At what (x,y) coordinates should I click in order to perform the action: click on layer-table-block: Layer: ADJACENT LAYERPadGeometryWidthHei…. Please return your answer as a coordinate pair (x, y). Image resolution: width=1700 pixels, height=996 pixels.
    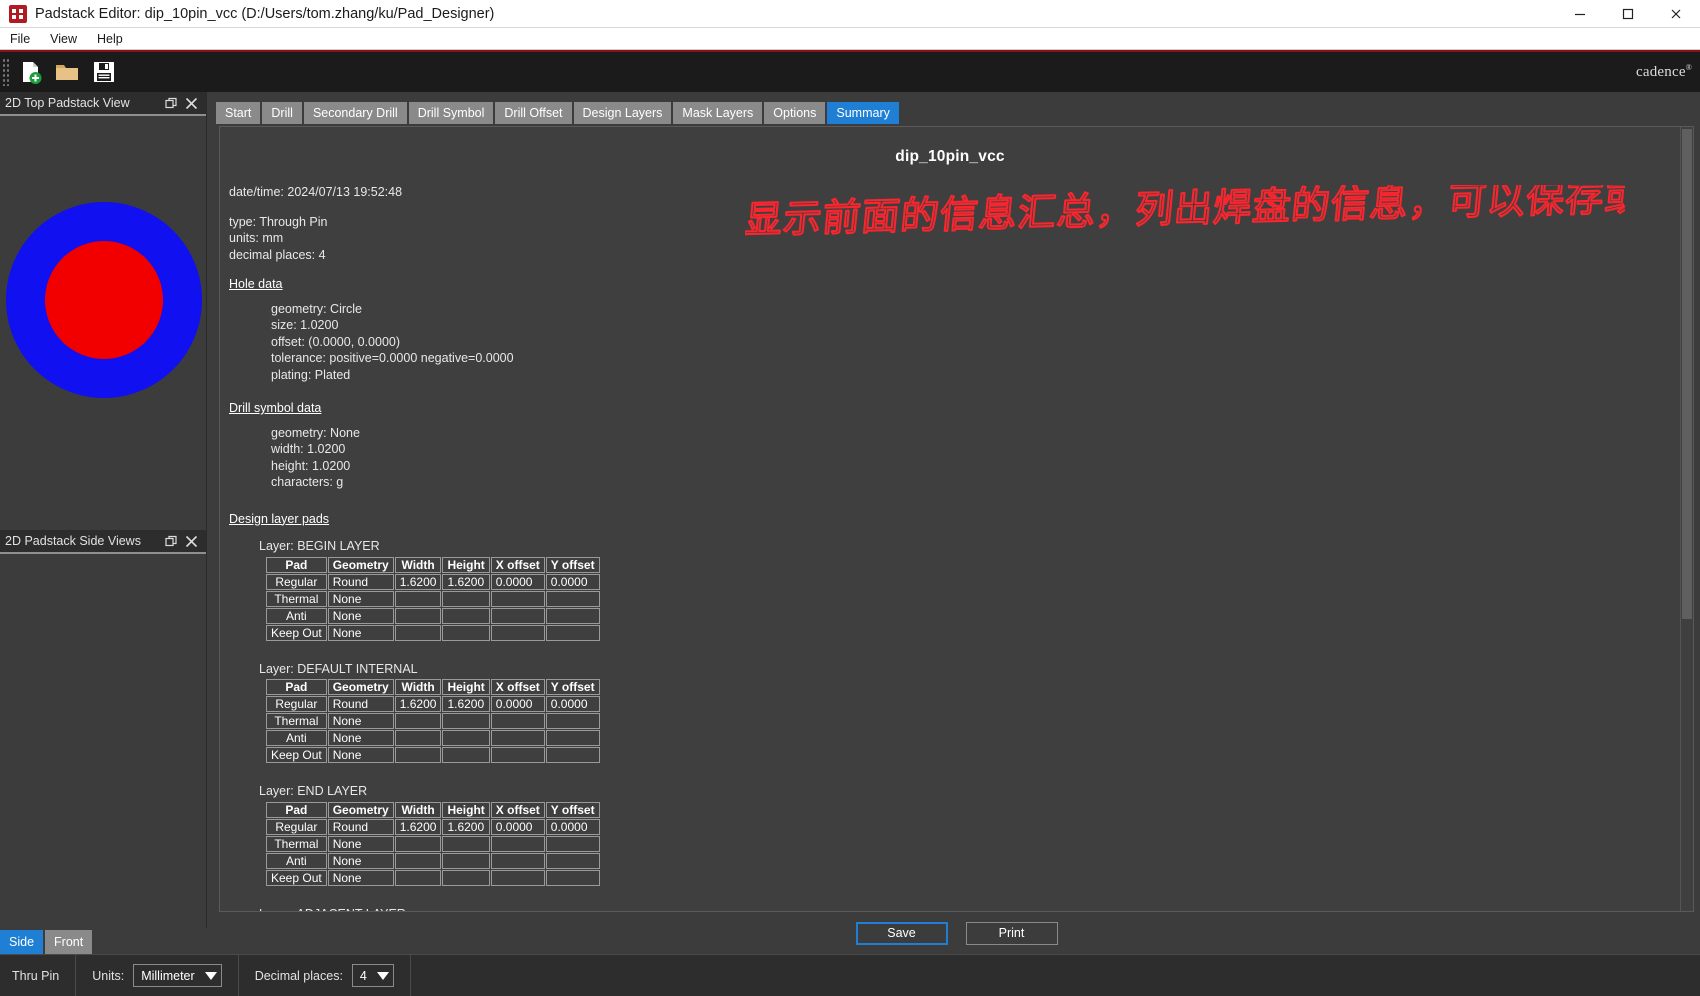
    Looking at the image, I should click on (954, 908).